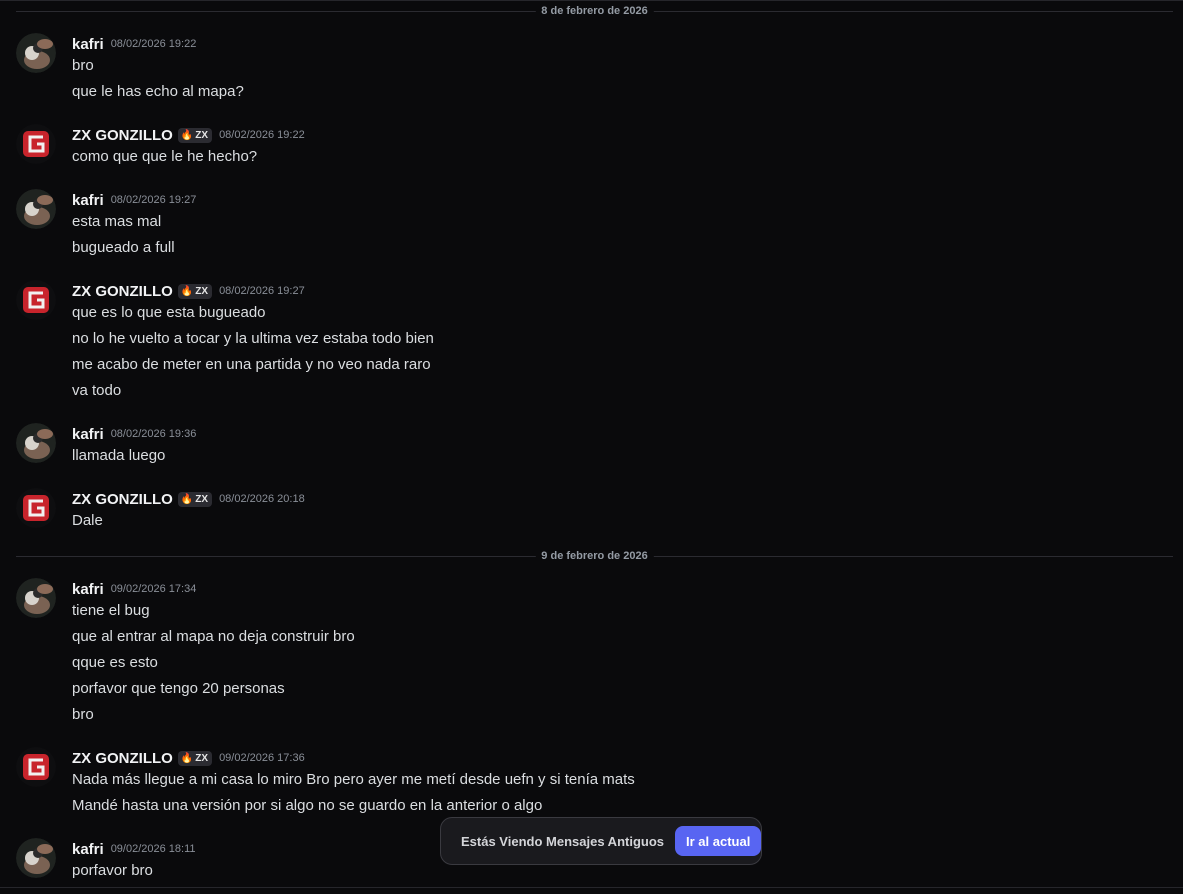  I want to click on message-text: Dale, so click(87, 520).